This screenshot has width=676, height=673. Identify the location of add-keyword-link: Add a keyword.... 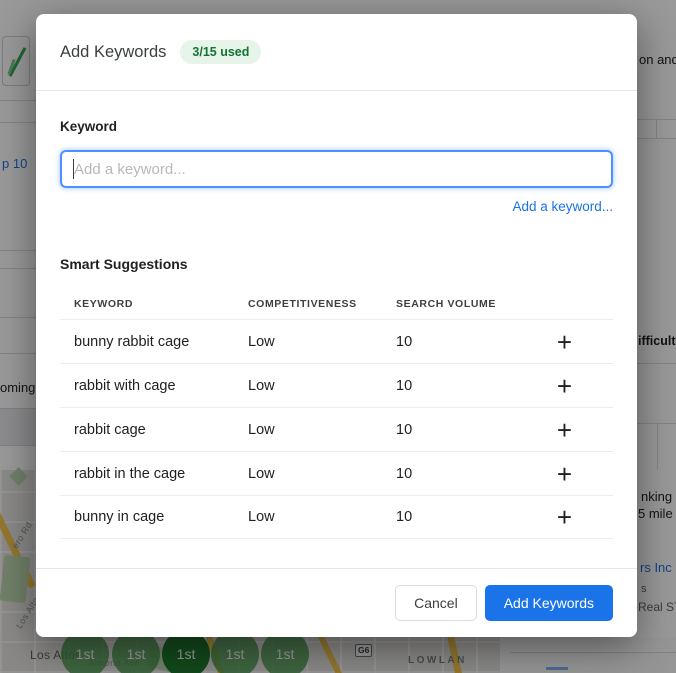
(562, 206).